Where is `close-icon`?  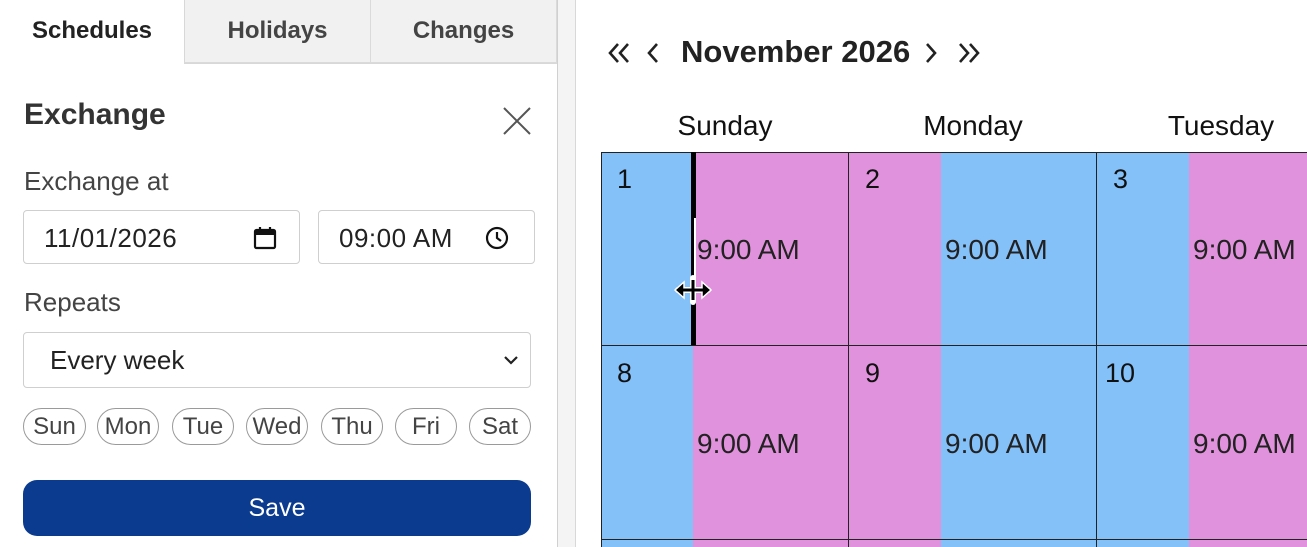
close-icon is located at coordinates (517, 121).